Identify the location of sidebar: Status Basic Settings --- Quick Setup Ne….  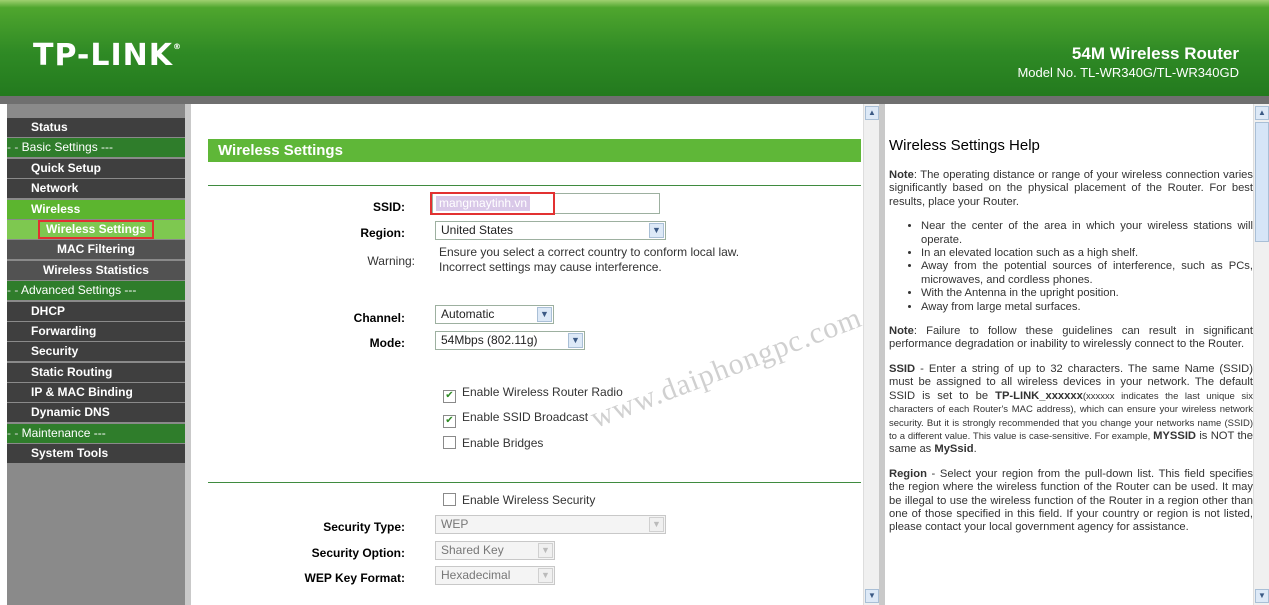
(96, 354).